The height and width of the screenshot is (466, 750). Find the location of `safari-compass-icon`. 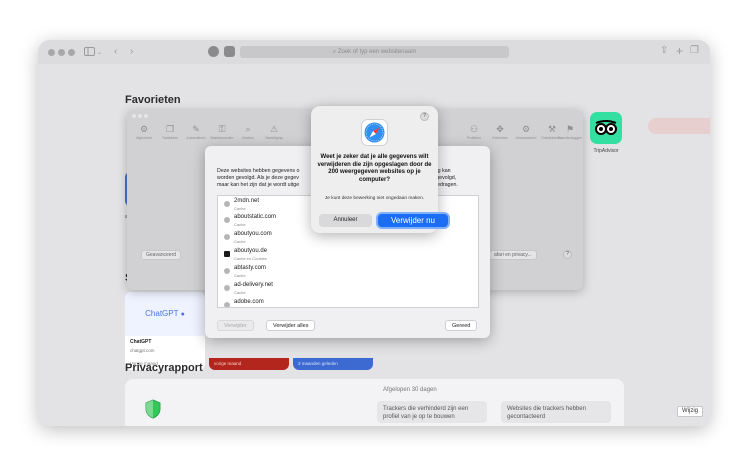

safari-compass-icon is located at coordinates (374, 132).